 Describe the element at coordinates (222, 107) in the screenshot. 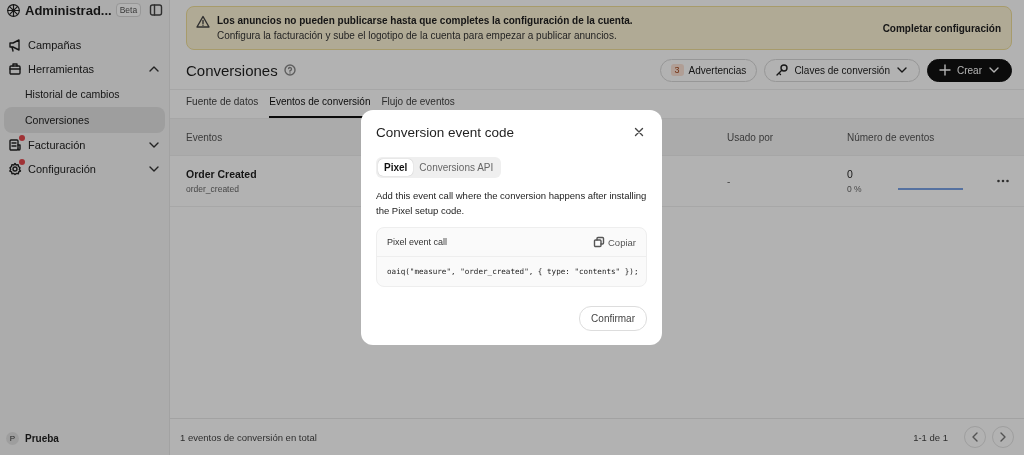

I see `tab: Fuente de datos` at that location.